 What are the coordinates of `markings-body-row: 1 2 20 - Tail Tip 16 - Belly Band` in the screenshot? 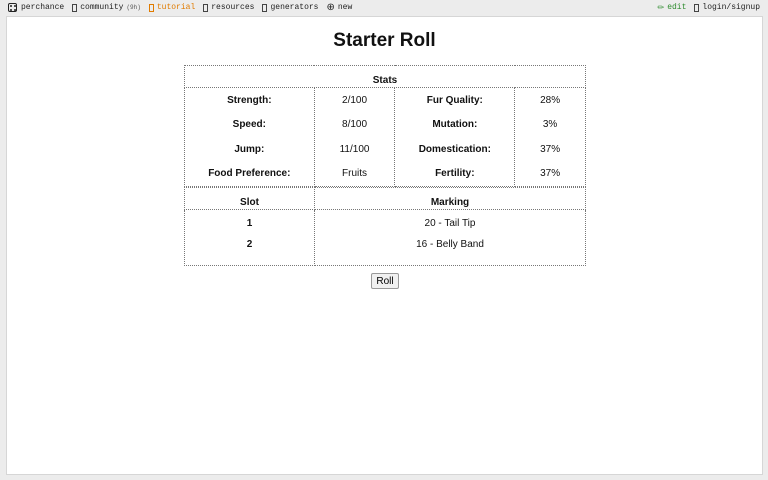 It's located at (385, 237).